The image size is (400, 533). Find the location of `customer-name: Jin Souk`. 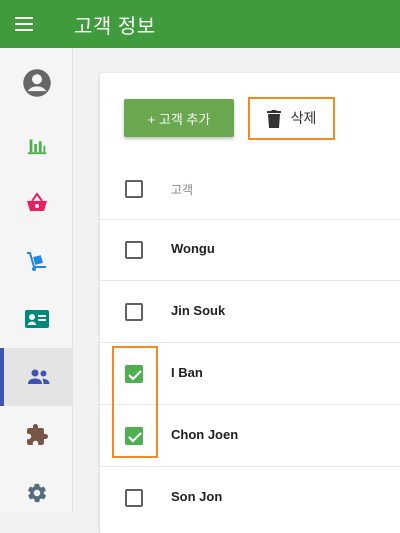

customer-name: Jin Souk is located at coordinates (198, 310).